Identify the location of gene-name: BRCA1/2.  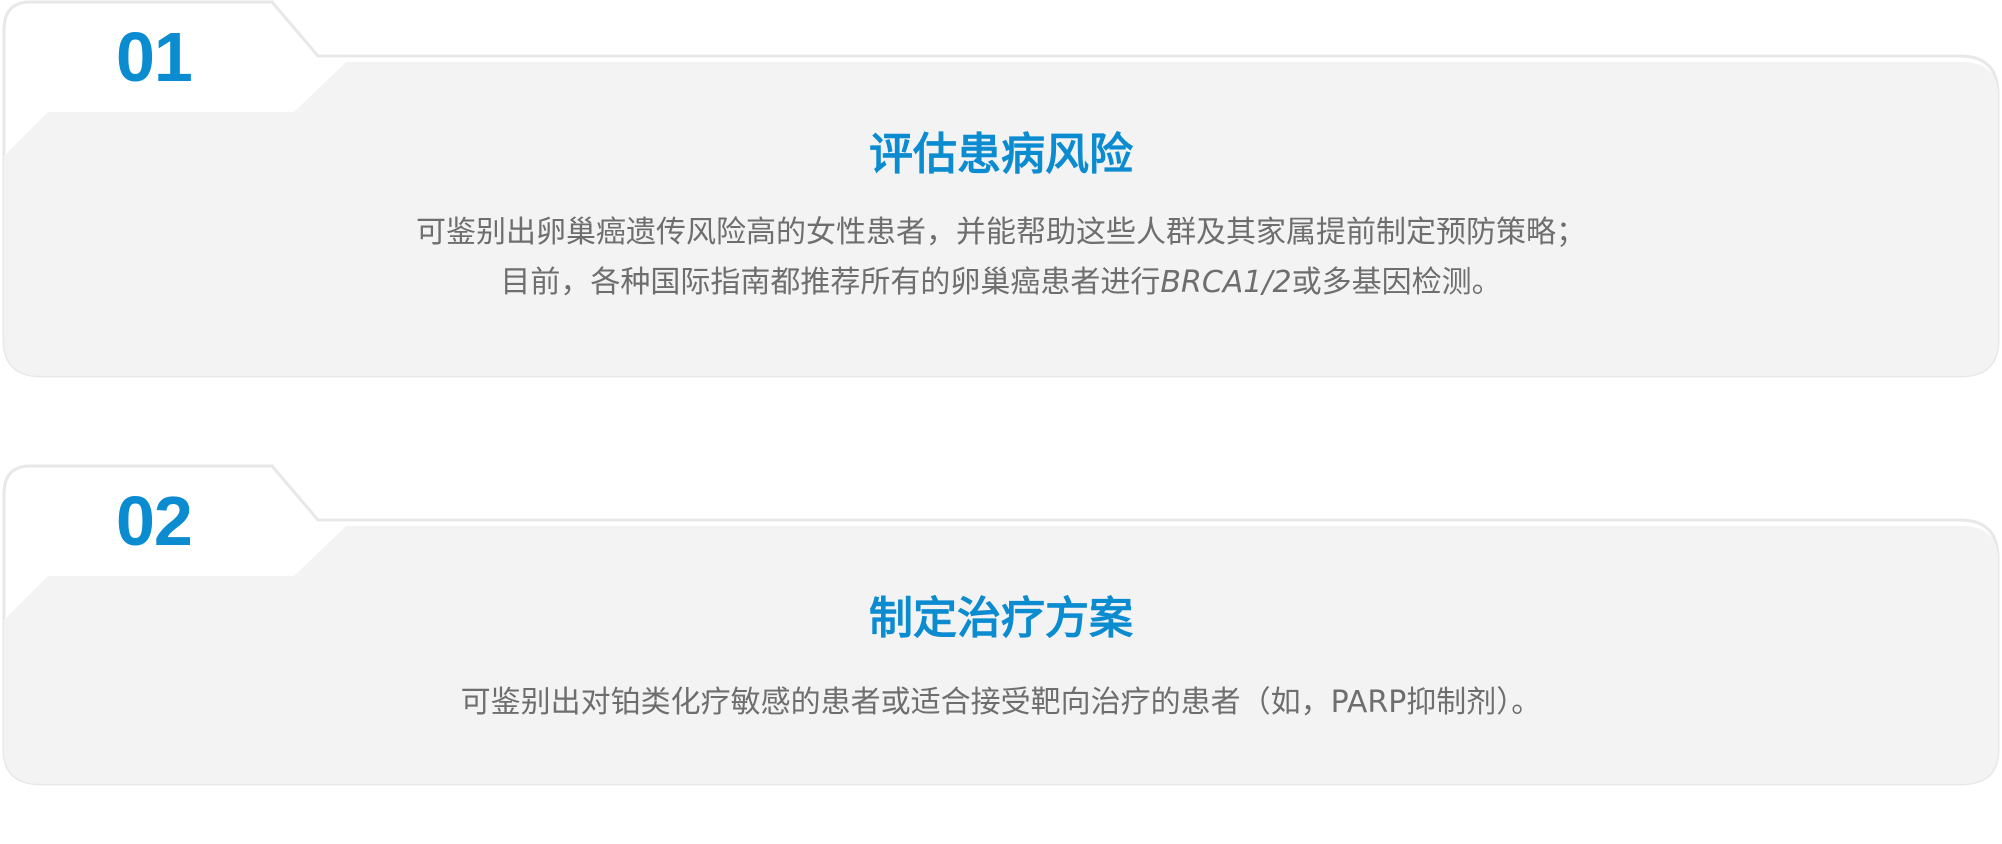
(1226, 282).